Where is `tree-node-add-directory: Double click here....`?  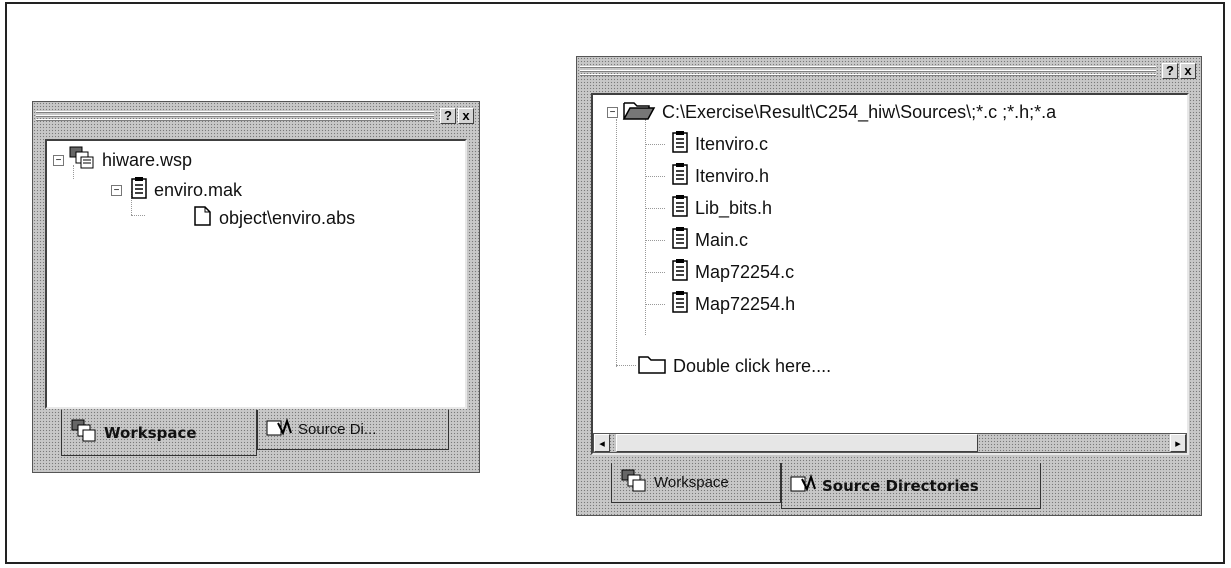 tree-node-add-directory: Double click here.... is located at coordinates (734, 366).